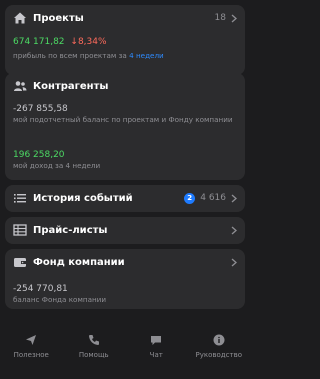 The height and width of the screenshot is (379, 320). What do you see at coordinates (220, 18) in the screenshot?
I see `projects-count: 18` at bounding box center [220, 18].